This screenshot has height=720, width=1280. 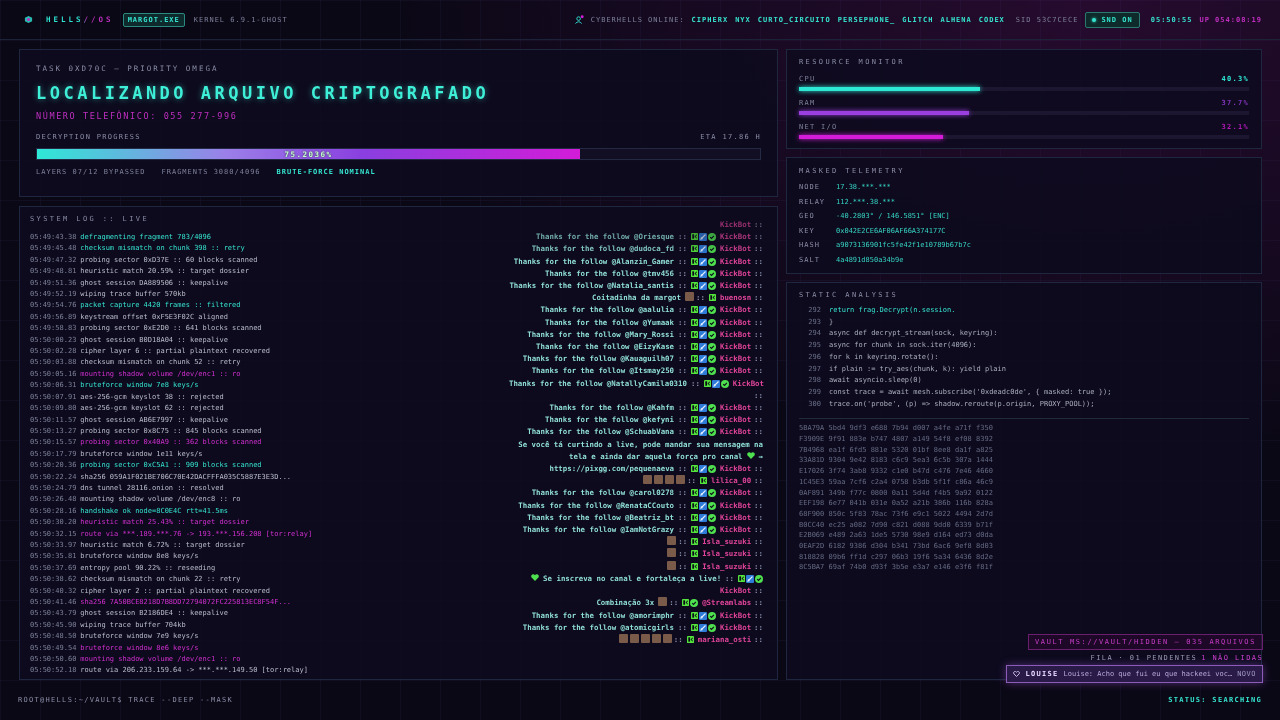 What do you see at coordinates (263, 93) in the screenshot?
I see `task-title: LOCALIZANDO ARQUIVO CRIPTOGRAFADO` at bounding box center [263, 93].